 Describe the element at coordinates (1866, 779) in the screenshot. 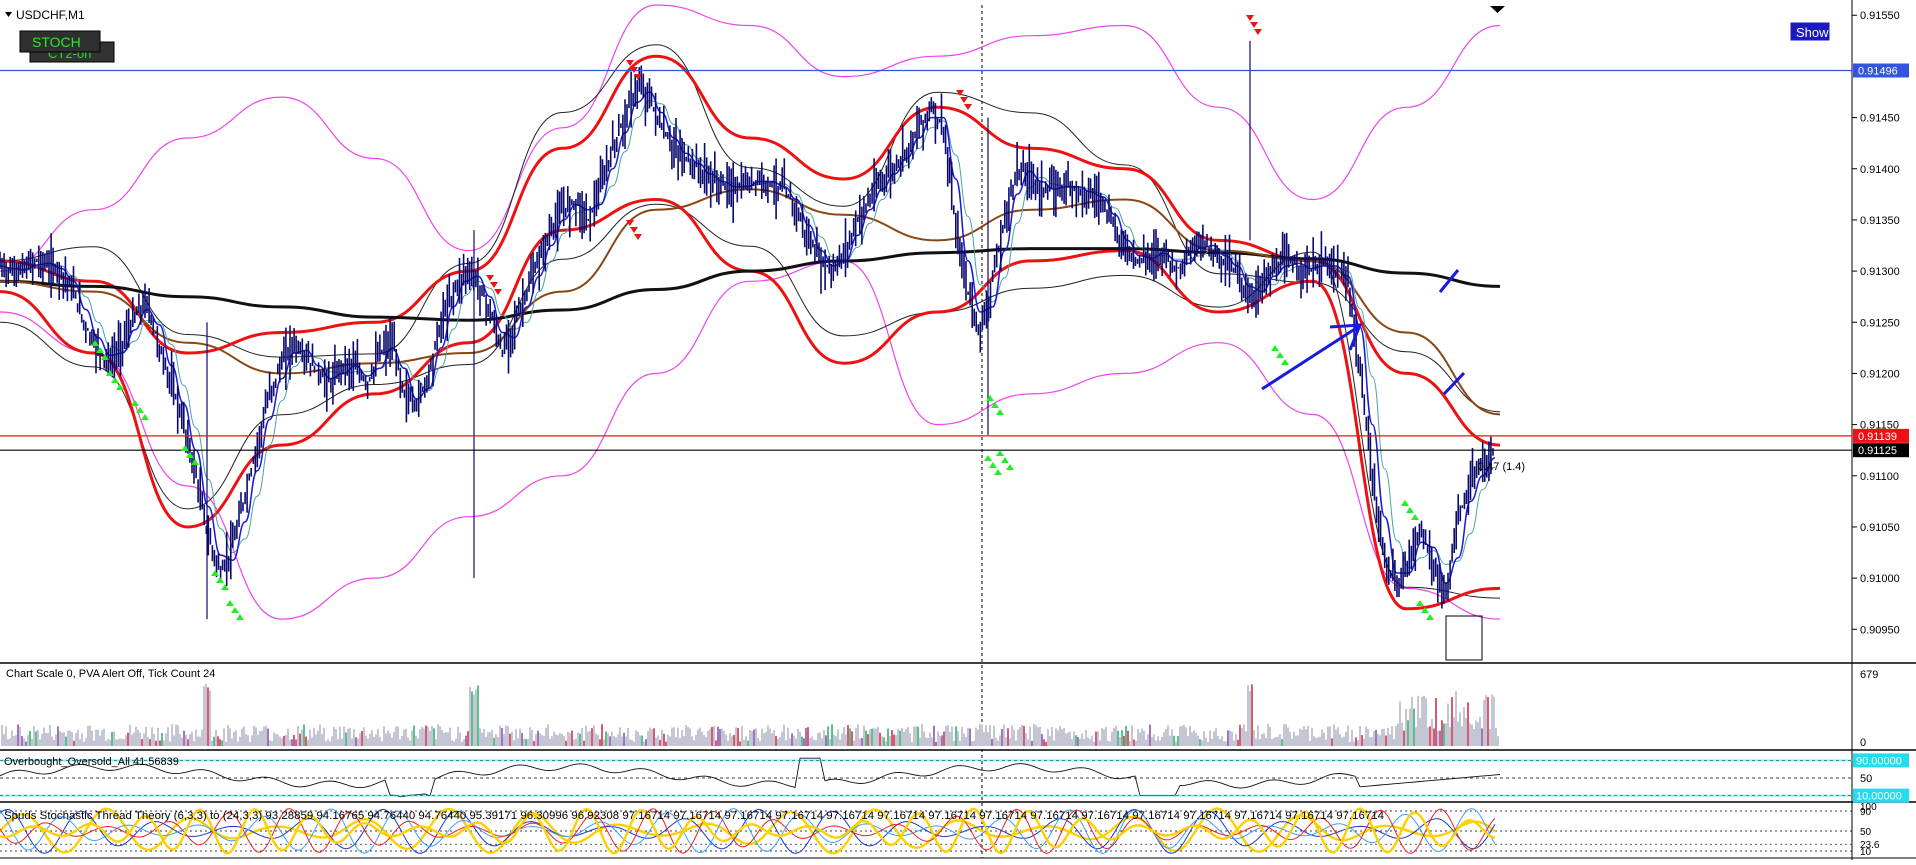

I see `oo-tick-label: 50` at that location.